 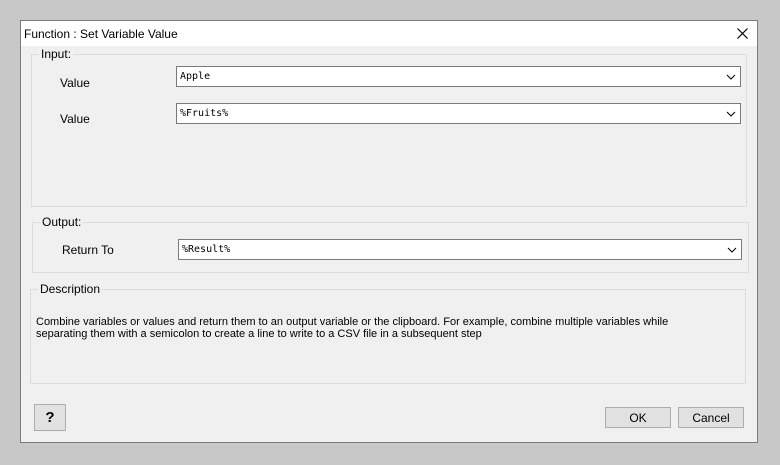 I want to click on value-1-label: Value, so click(x=75, y=83).